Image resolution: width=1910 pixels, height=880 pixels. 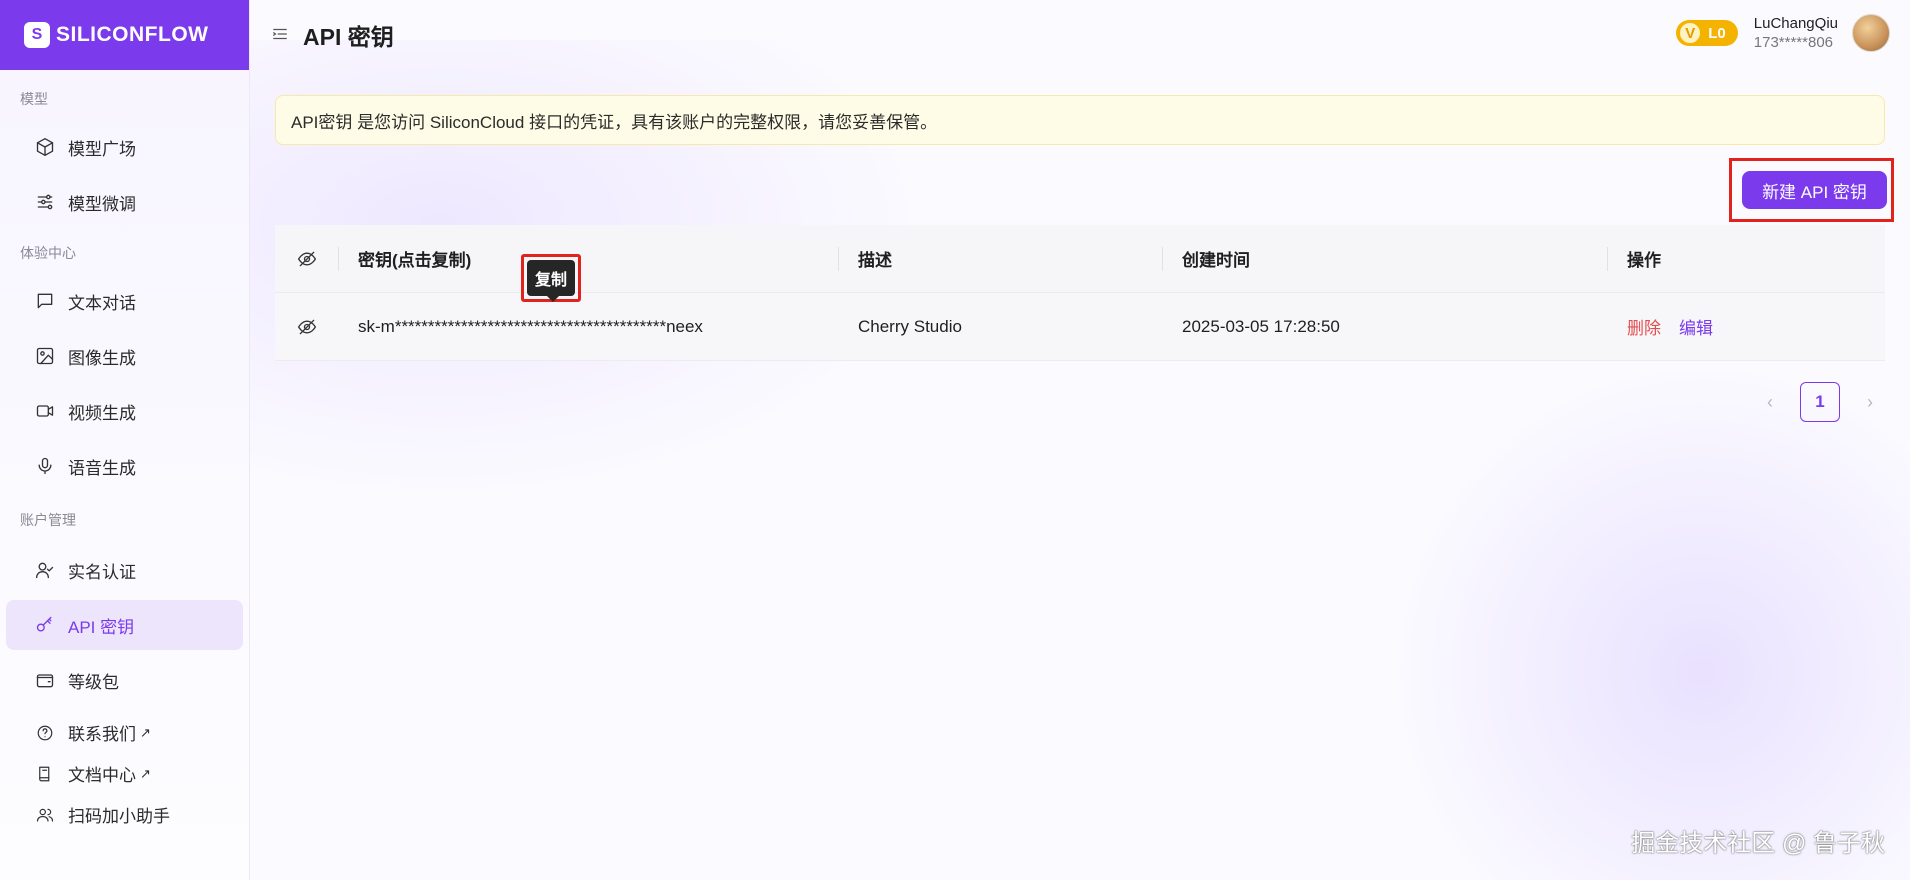 What do you see at coordinates (1770, 402) in the screenshot?
I see `prev-page-icon: ‹` at bounding box center [1770, 402].